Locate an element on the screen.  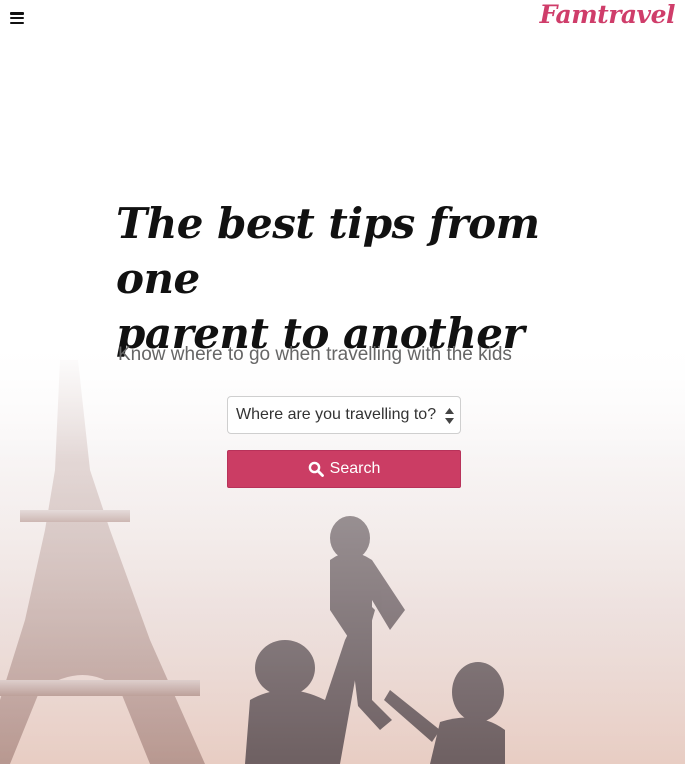
search-button-label: Search is located at coordinates (355, 468).